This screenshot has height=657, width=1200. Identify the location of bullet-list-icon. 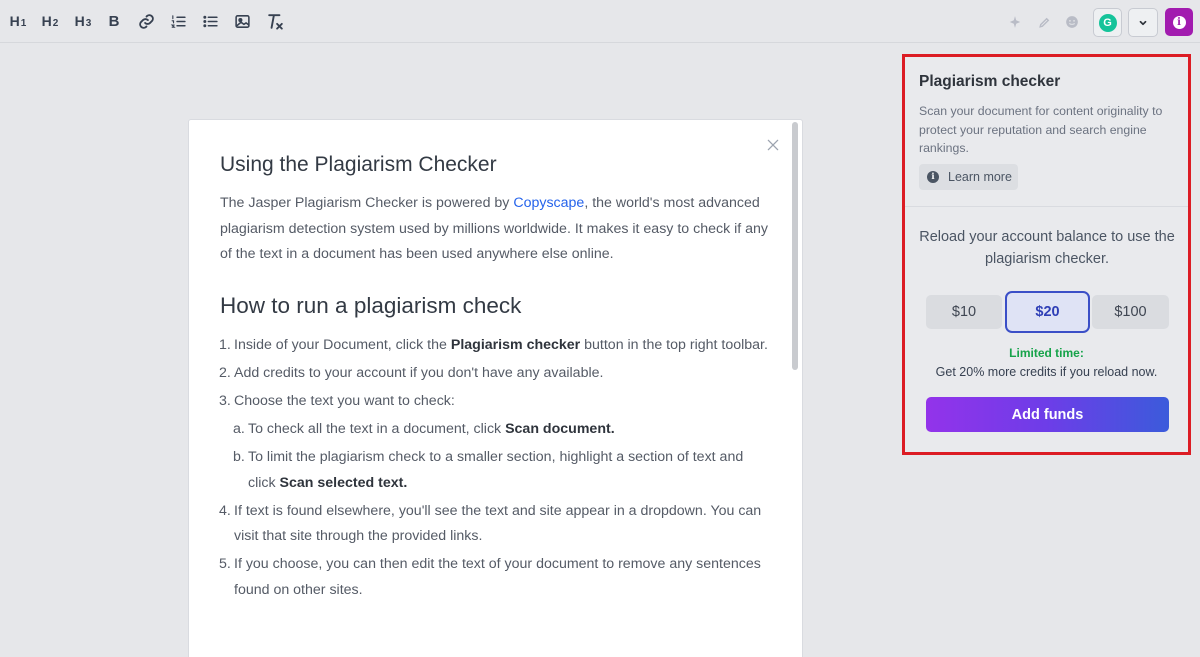
(210, 21).